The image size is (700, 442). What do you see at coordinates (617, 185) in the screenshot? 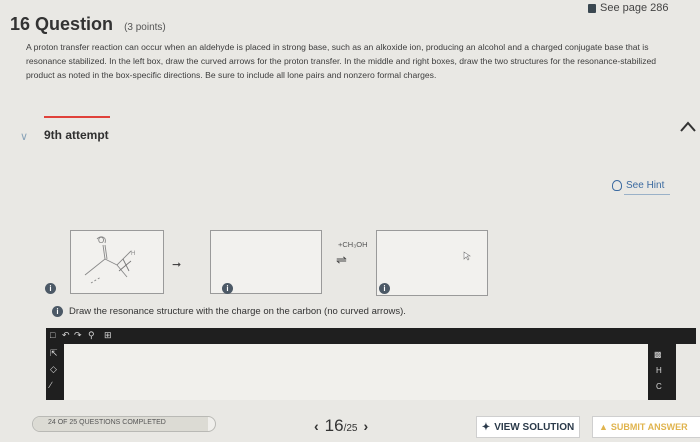
I see `lightbulb-icon` at bounding box center [617, 185].